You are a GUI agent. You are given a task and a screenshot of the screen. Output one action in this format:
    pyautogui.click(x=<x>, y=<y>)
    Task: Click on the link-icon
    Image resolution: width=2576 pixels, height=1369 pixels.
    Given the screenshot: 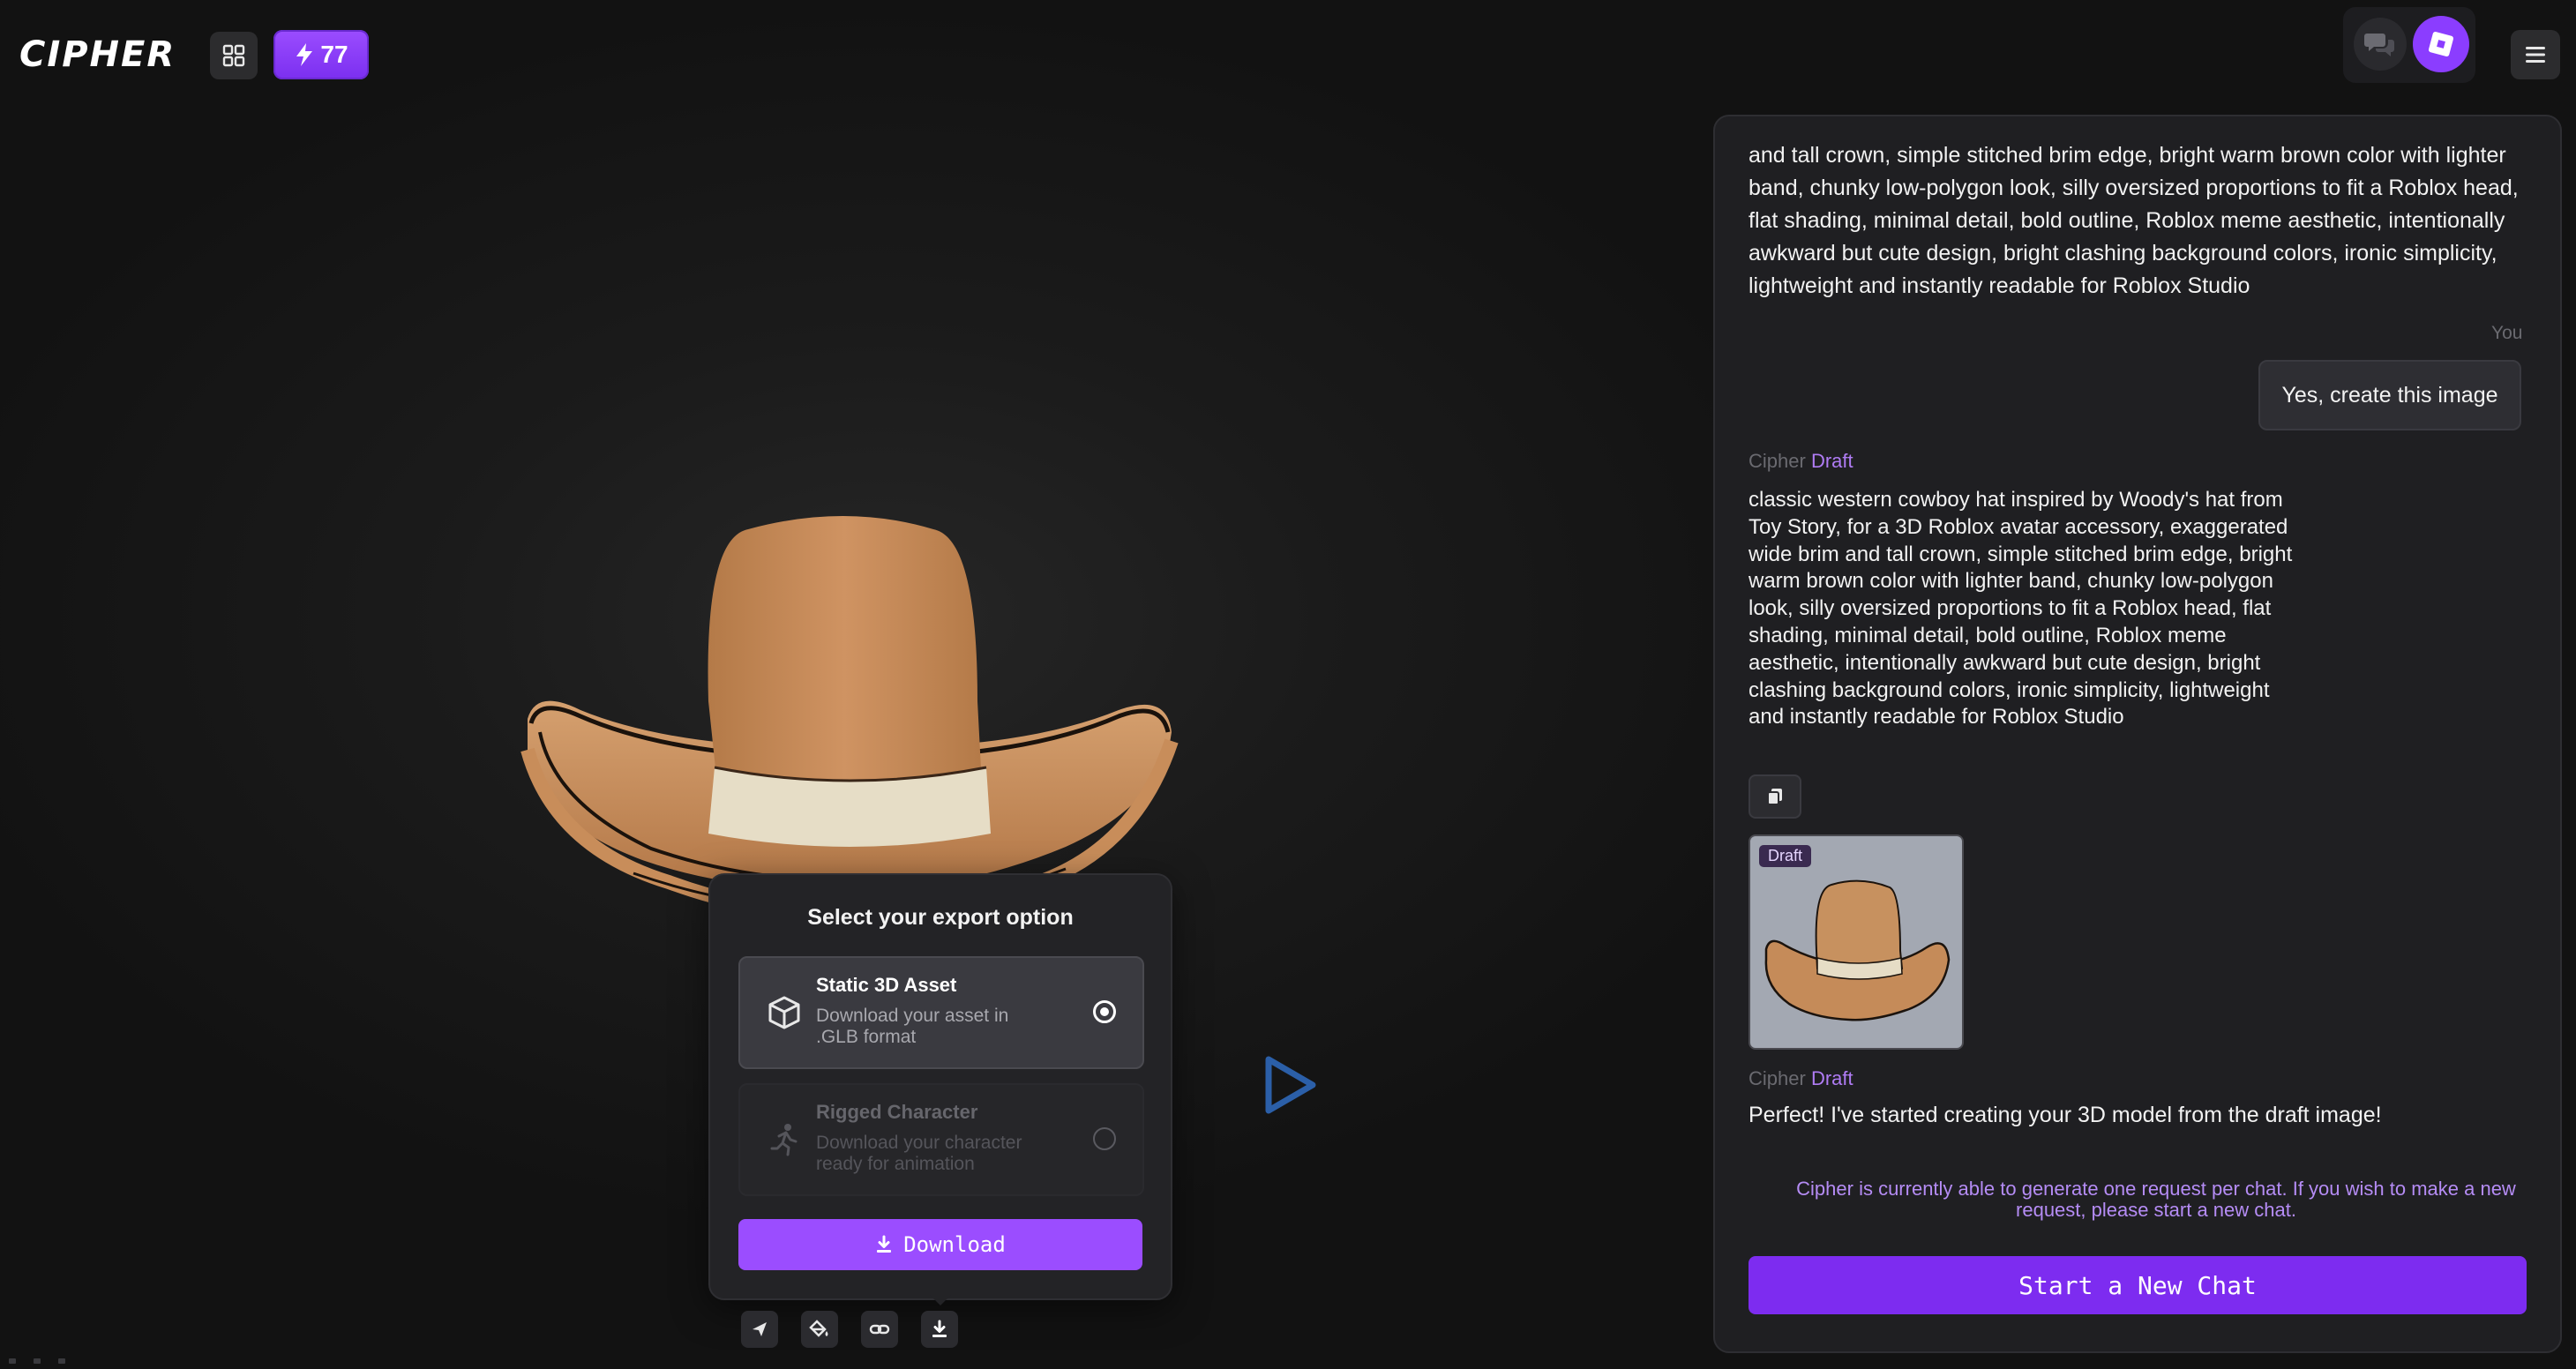 What is the action you would take?
    pyautogui.click(x=880, y=1329)
    